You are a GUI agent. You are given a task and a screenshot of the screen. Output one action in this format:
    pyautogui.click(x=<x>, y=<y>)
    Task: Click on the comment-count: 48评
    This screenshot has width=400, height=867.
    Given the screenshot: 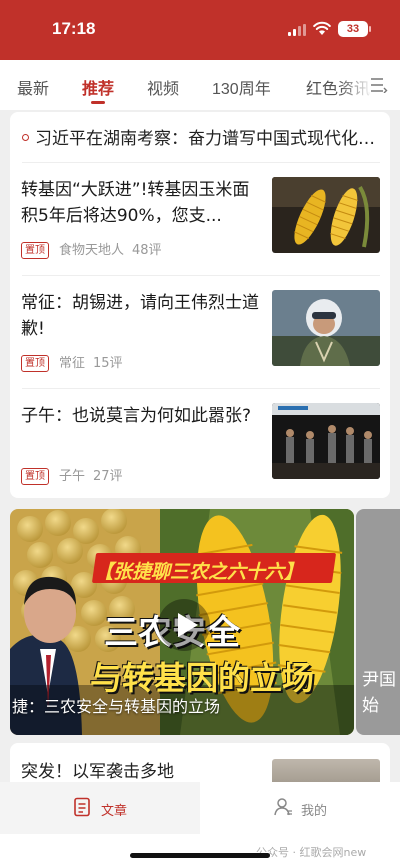 What is the action you would take?
    pyautogui.click(x=147, y=250)
    